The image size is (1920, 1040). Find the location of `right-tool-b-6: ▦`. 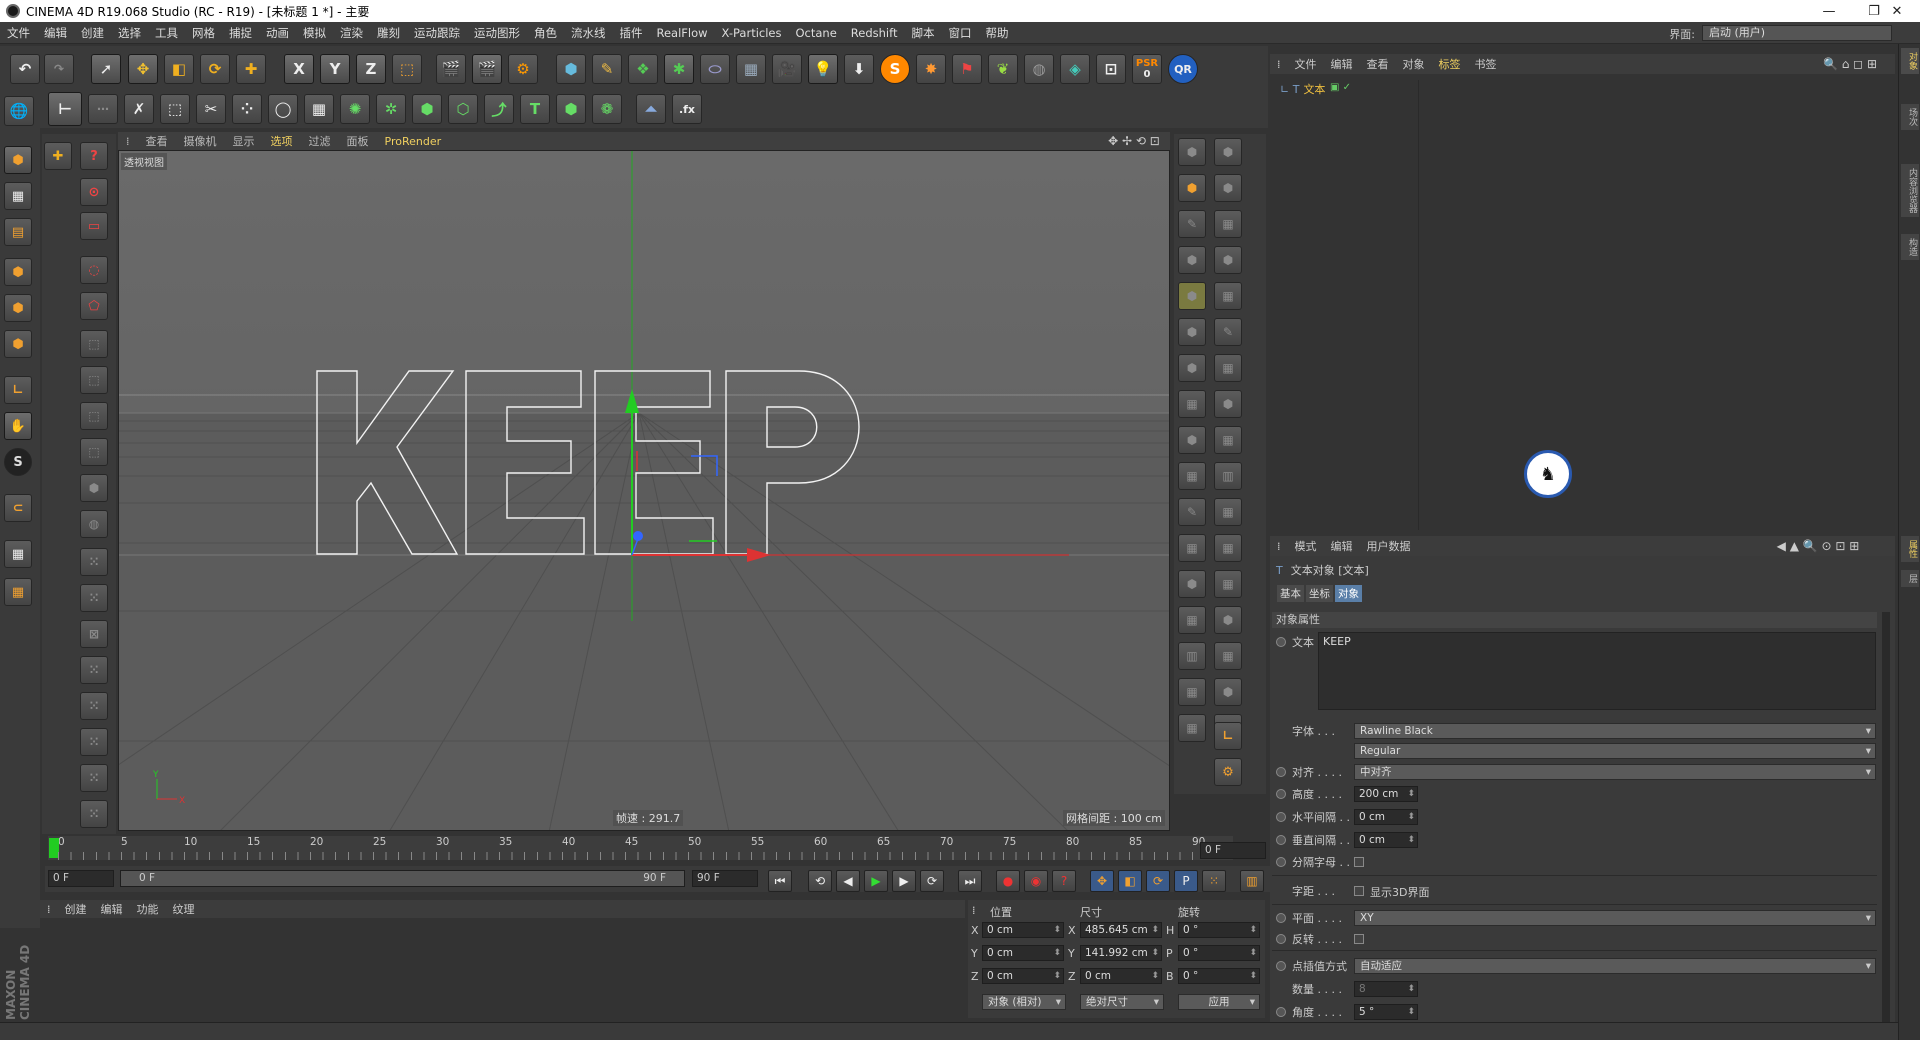

right-tool-b-6: ▦ is located at coordinates (1228, 368).